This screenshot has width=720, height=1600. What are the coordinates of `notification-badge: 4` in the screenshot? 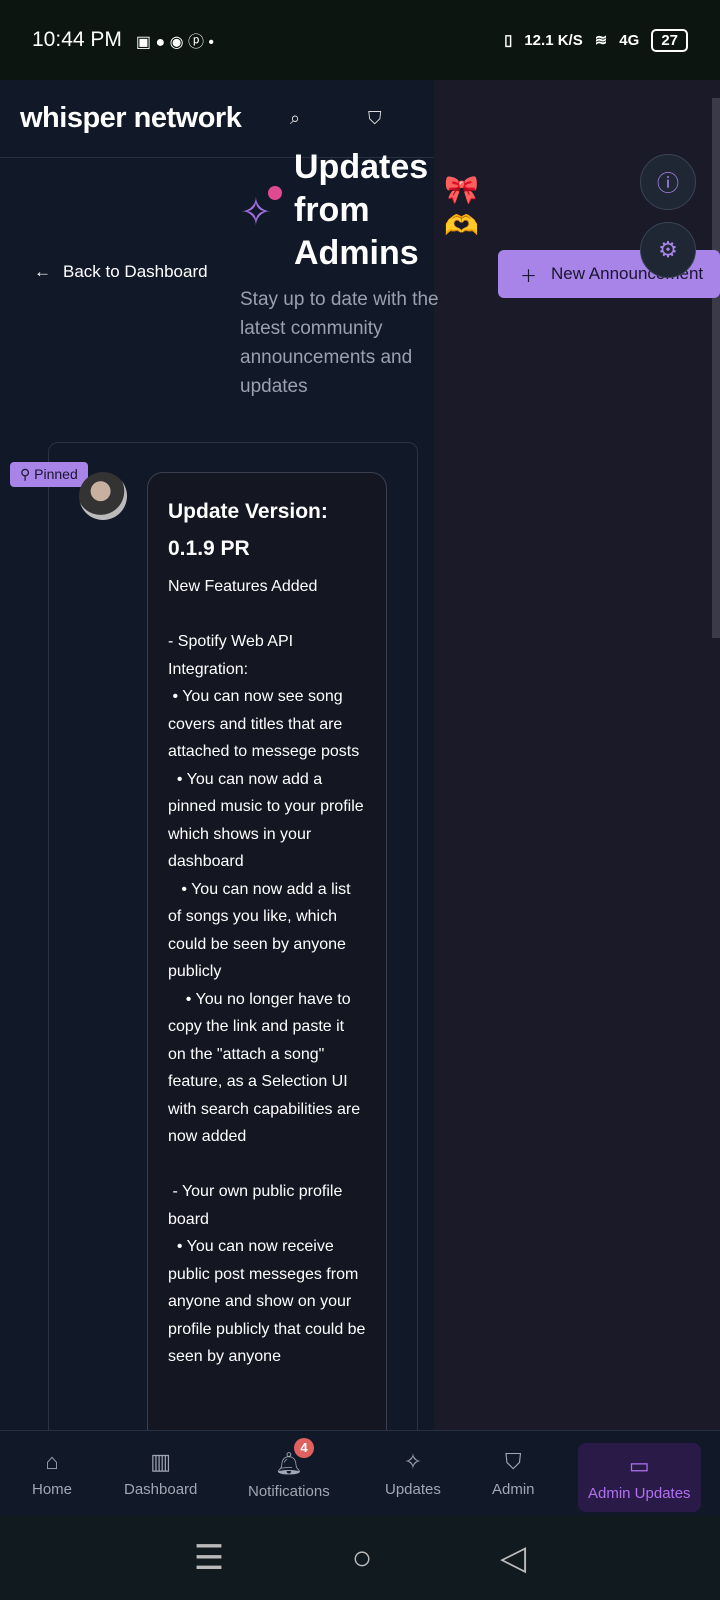 It's located at (304, 1448).